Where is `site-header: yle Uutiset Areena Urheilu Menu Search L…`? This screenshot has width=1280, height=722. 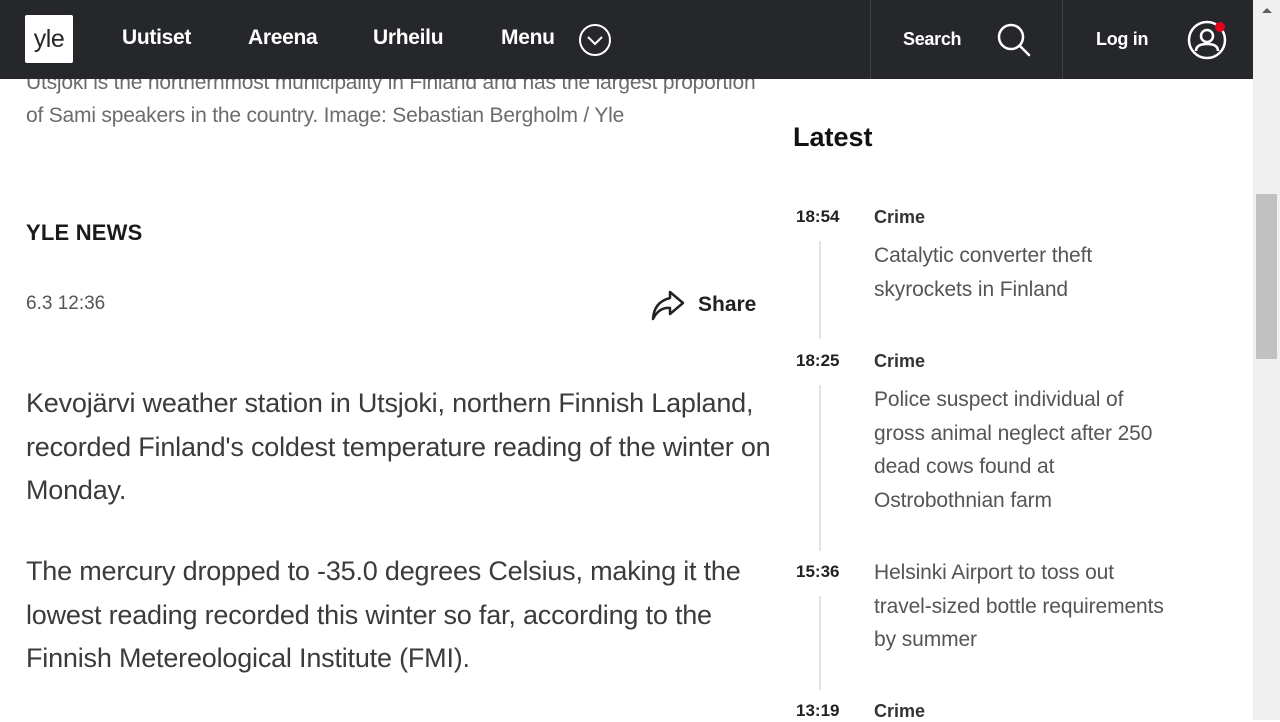 site-header: yle Uutiset Areena Urheilu Menu Search L… is located at coordinates (626, 39).